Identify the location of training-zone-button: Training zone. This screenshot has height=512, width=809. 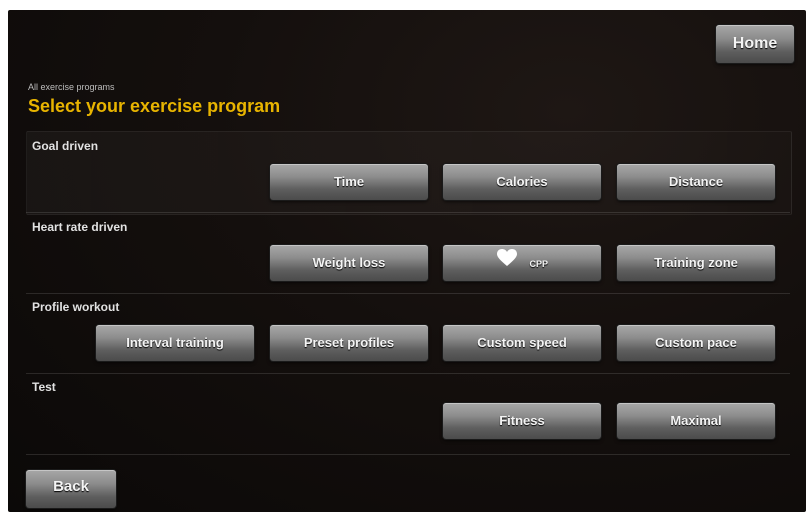
(696, 263).